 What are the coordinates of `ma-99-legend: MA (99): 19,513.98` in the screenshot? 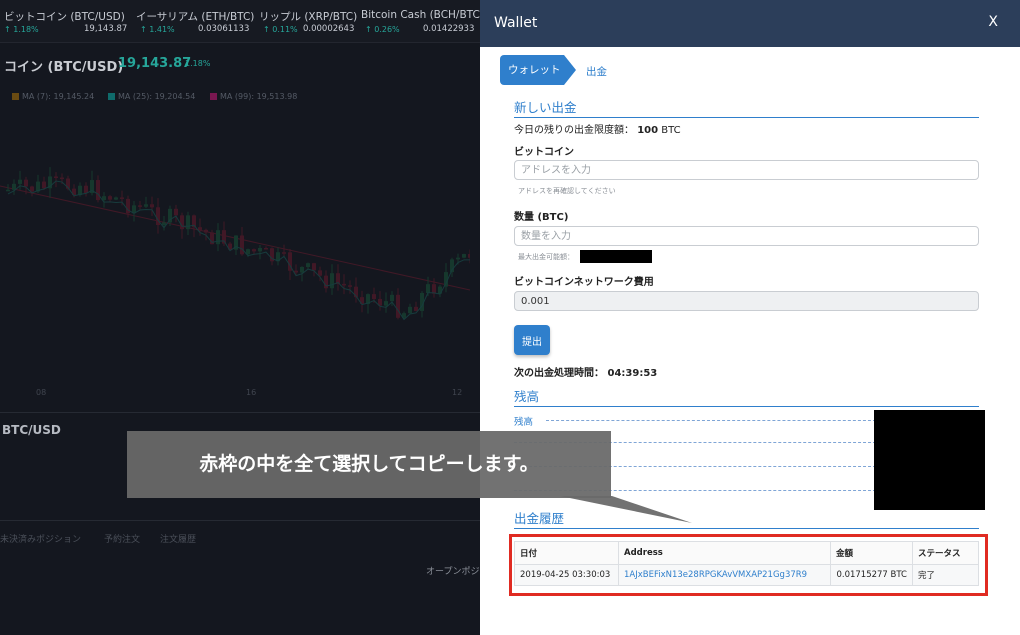 It's located at (253, 96).